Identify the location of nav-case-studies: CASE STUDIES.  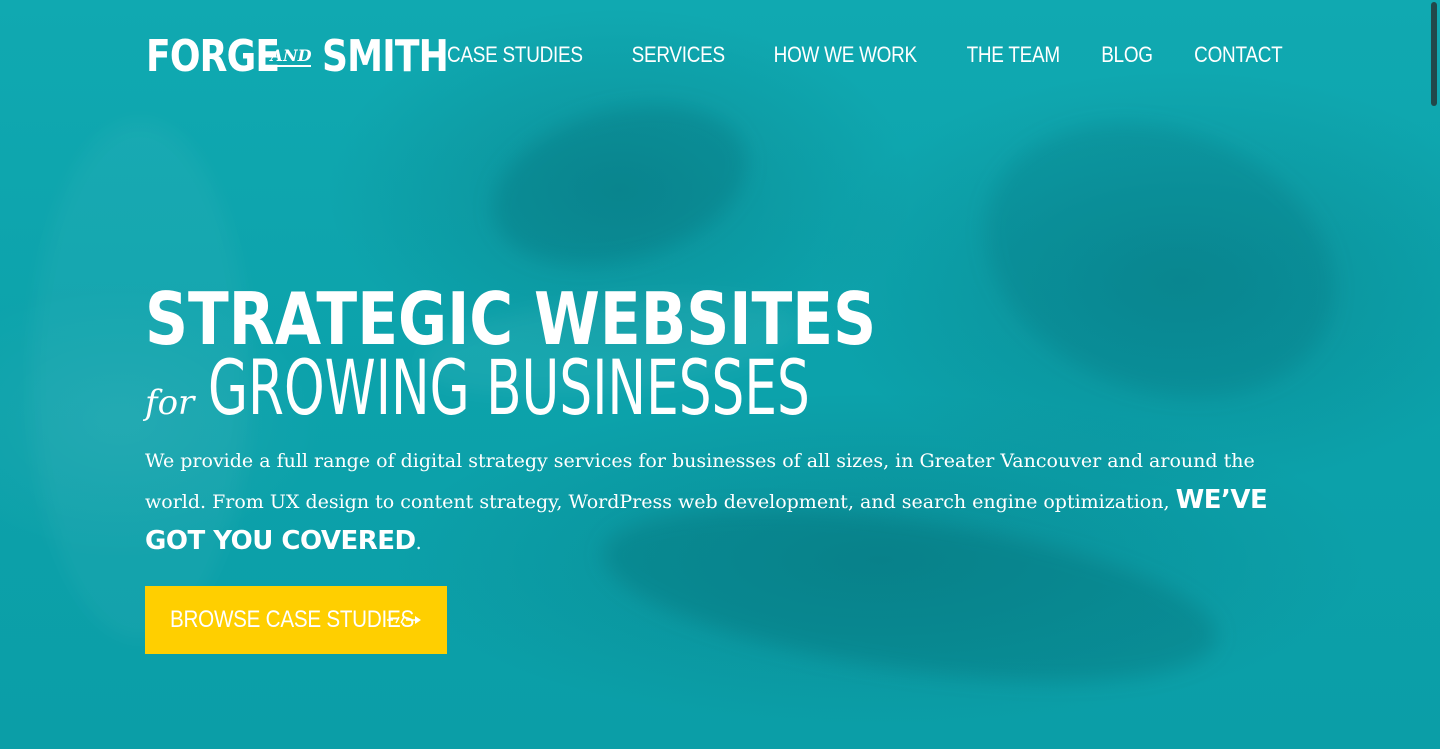
(515, 55).